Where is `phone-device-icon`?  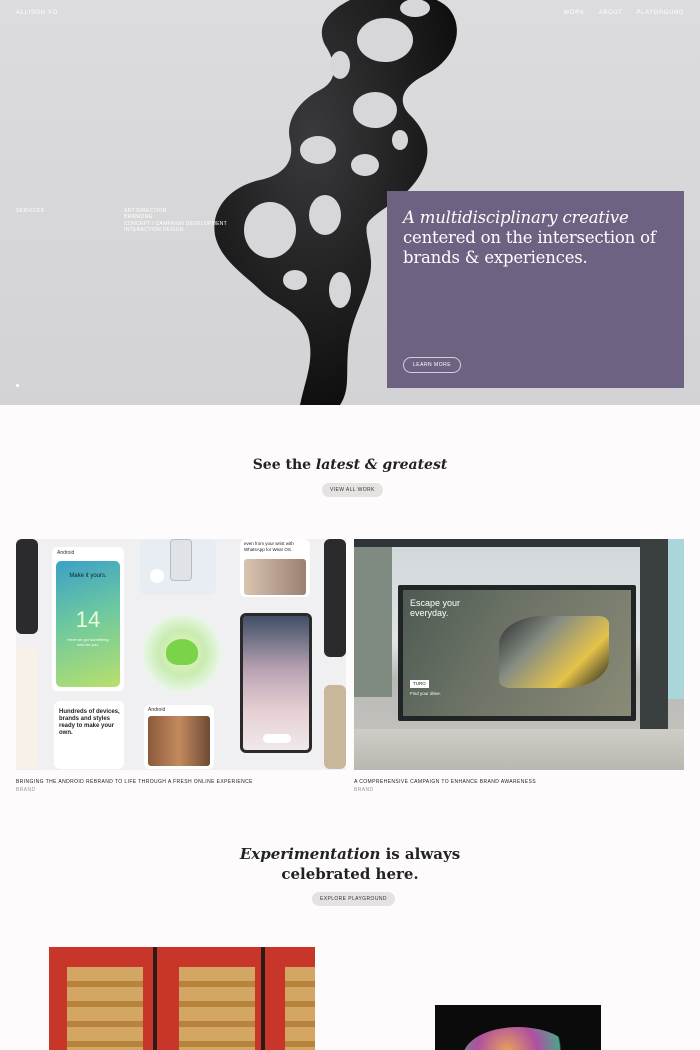
phone-device-icon is located at coordinates (181, 560).